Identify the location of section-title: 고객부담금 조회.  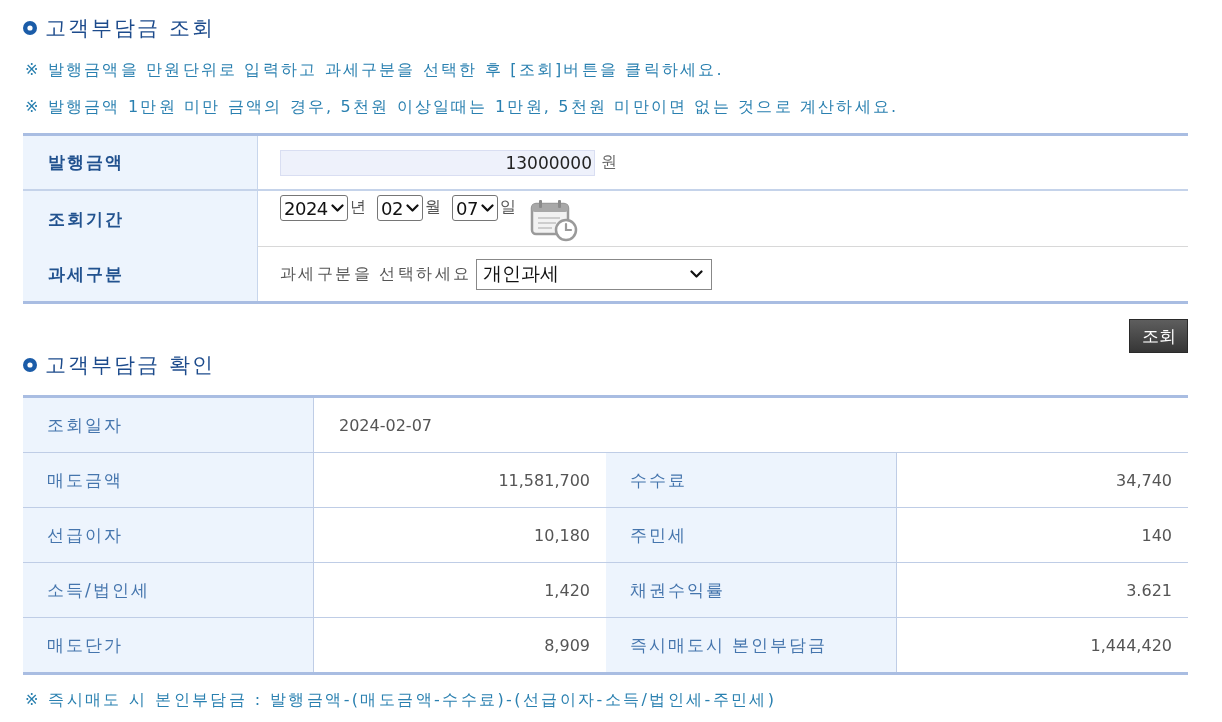
(130, 28).